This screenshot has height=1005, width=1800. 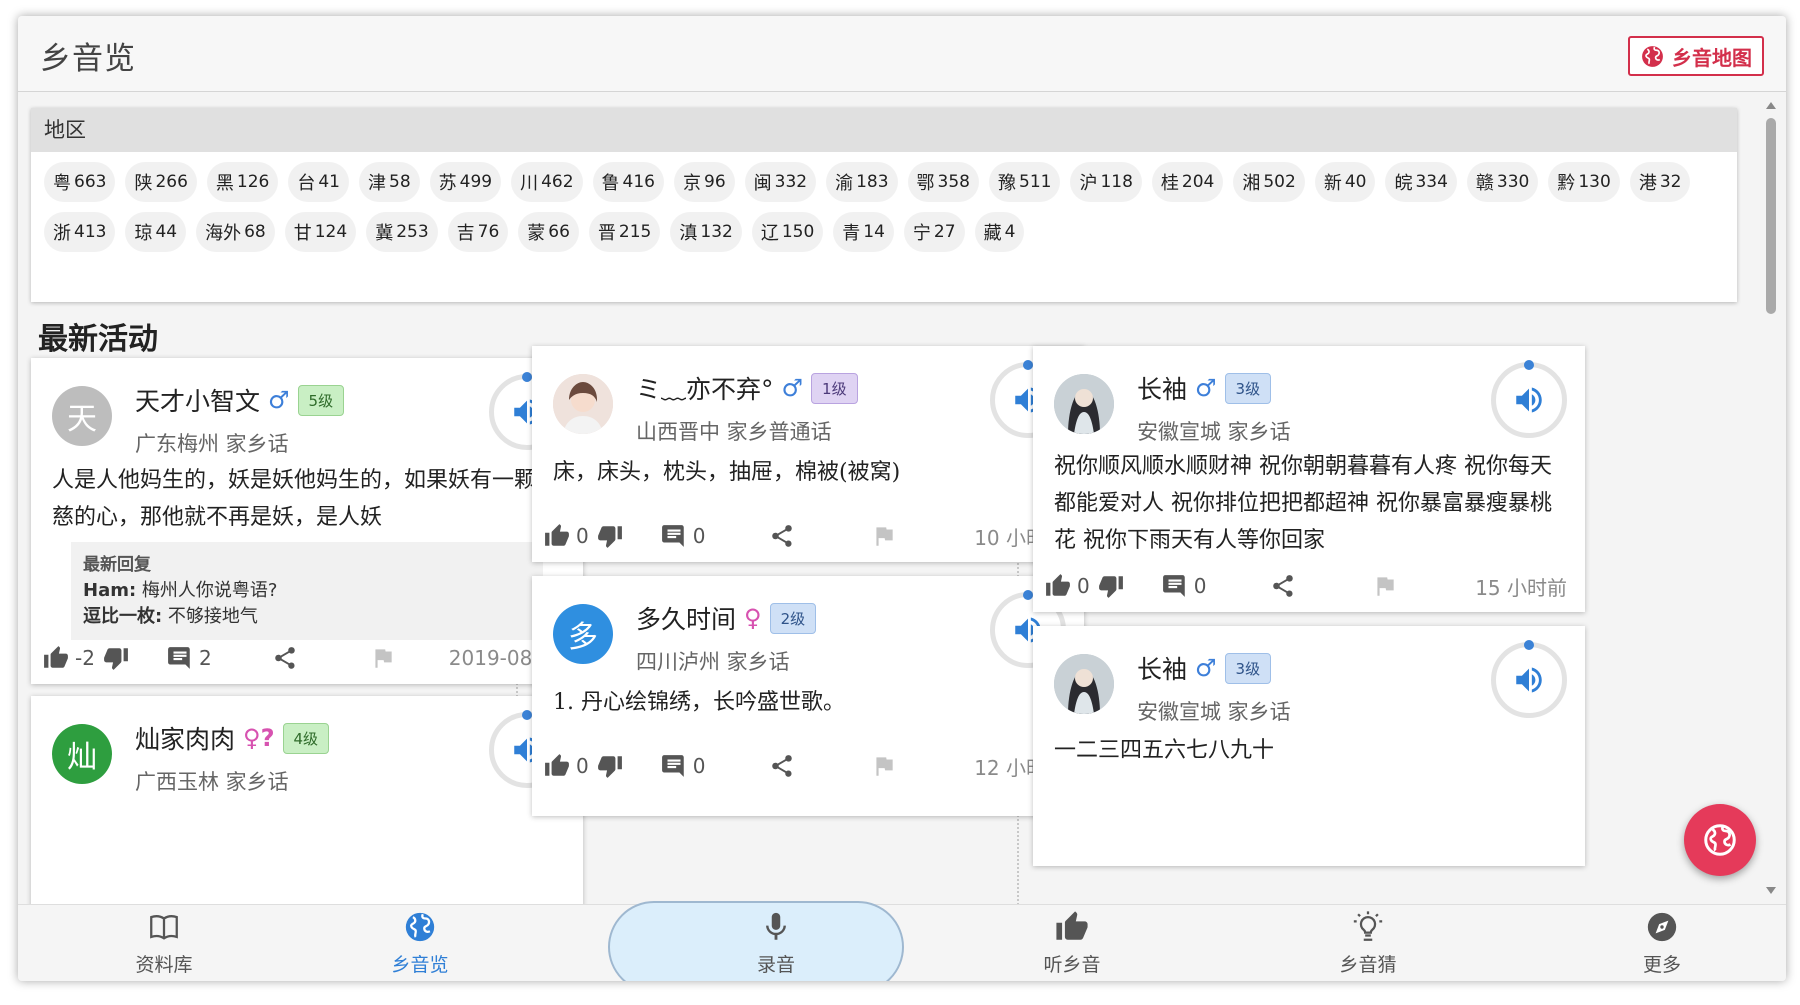 I want to click on region-chip: 皖 334, so click(x=1421, y=182).